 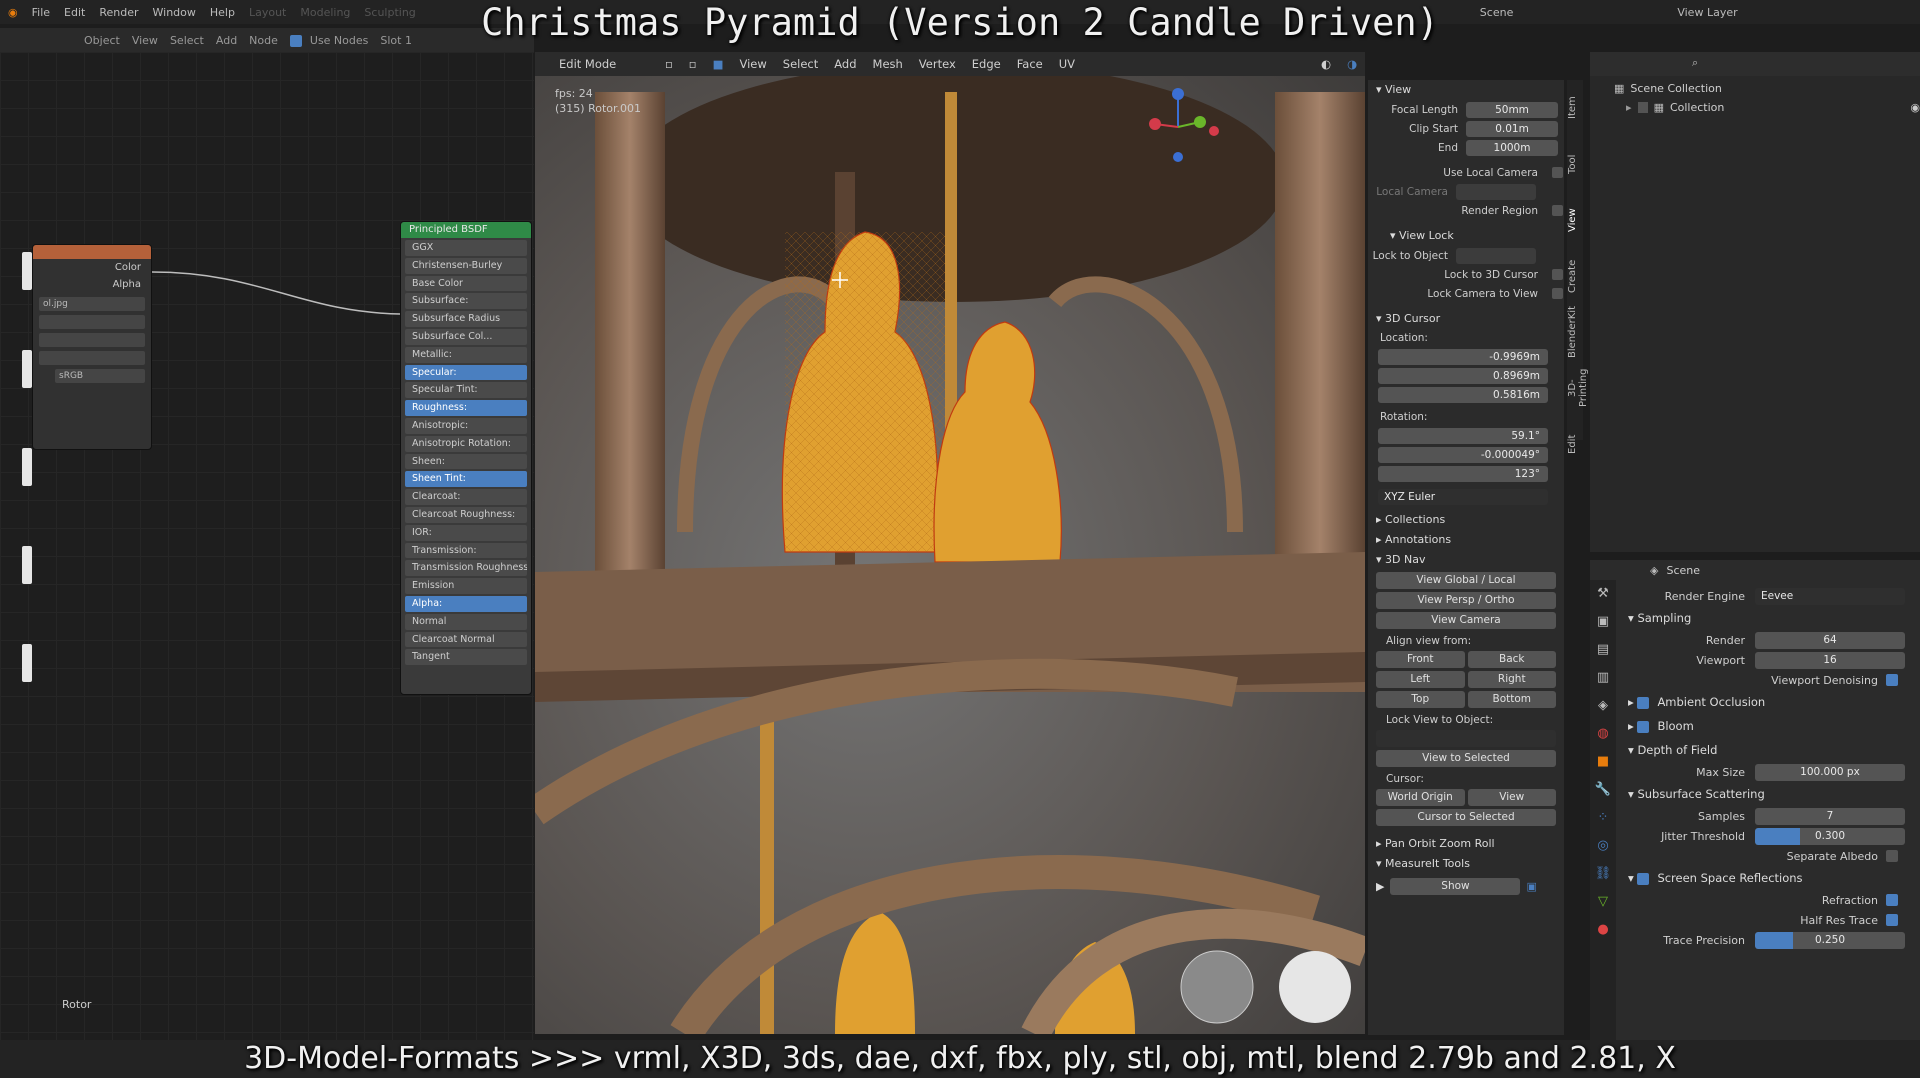 What do you see at coordinates (466, 354) in the screenshot?
I see `bsdf-input-6: Metallic:` at bounding box center [466, 354].